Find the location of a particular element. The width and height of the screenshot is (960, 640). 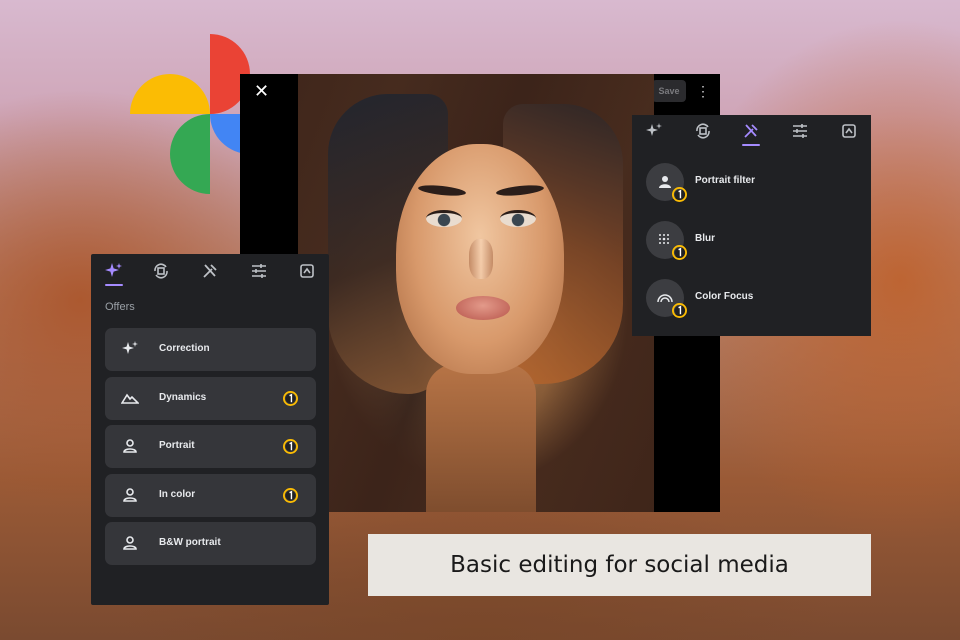

save-button: Save is located at coordinates (669, 91).